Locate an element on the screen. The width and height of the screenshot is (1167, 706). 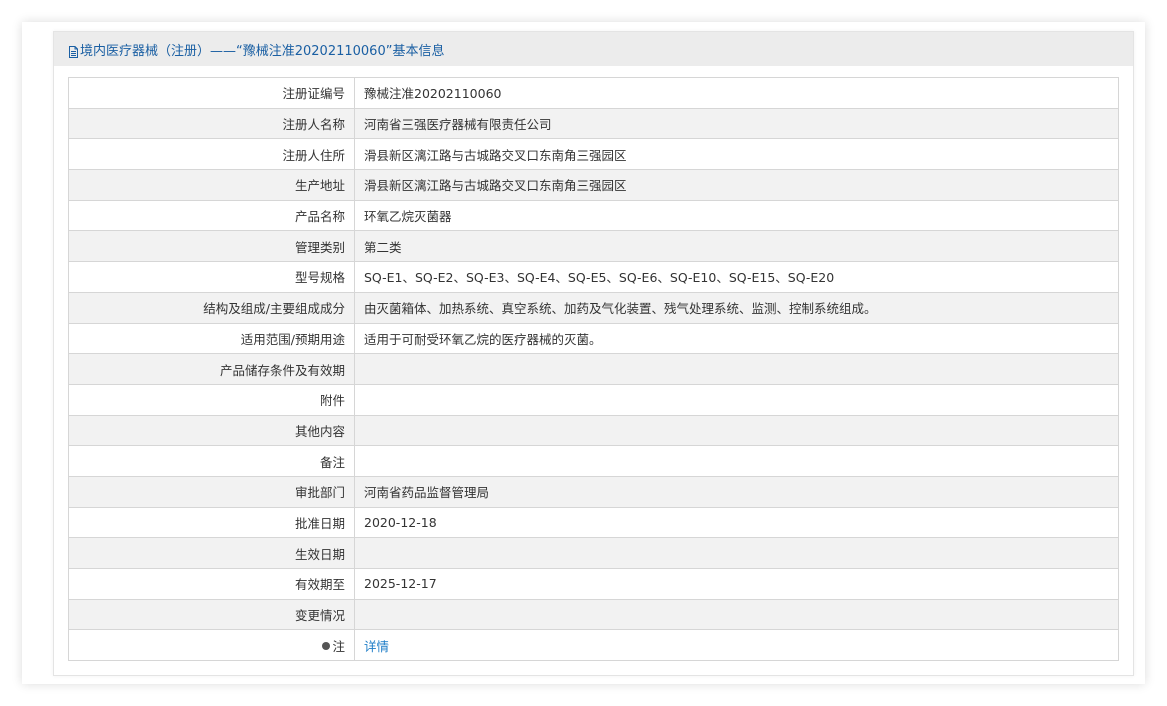
field-value: 河南省药品监督管理局 is located at coordinates (736, 491).